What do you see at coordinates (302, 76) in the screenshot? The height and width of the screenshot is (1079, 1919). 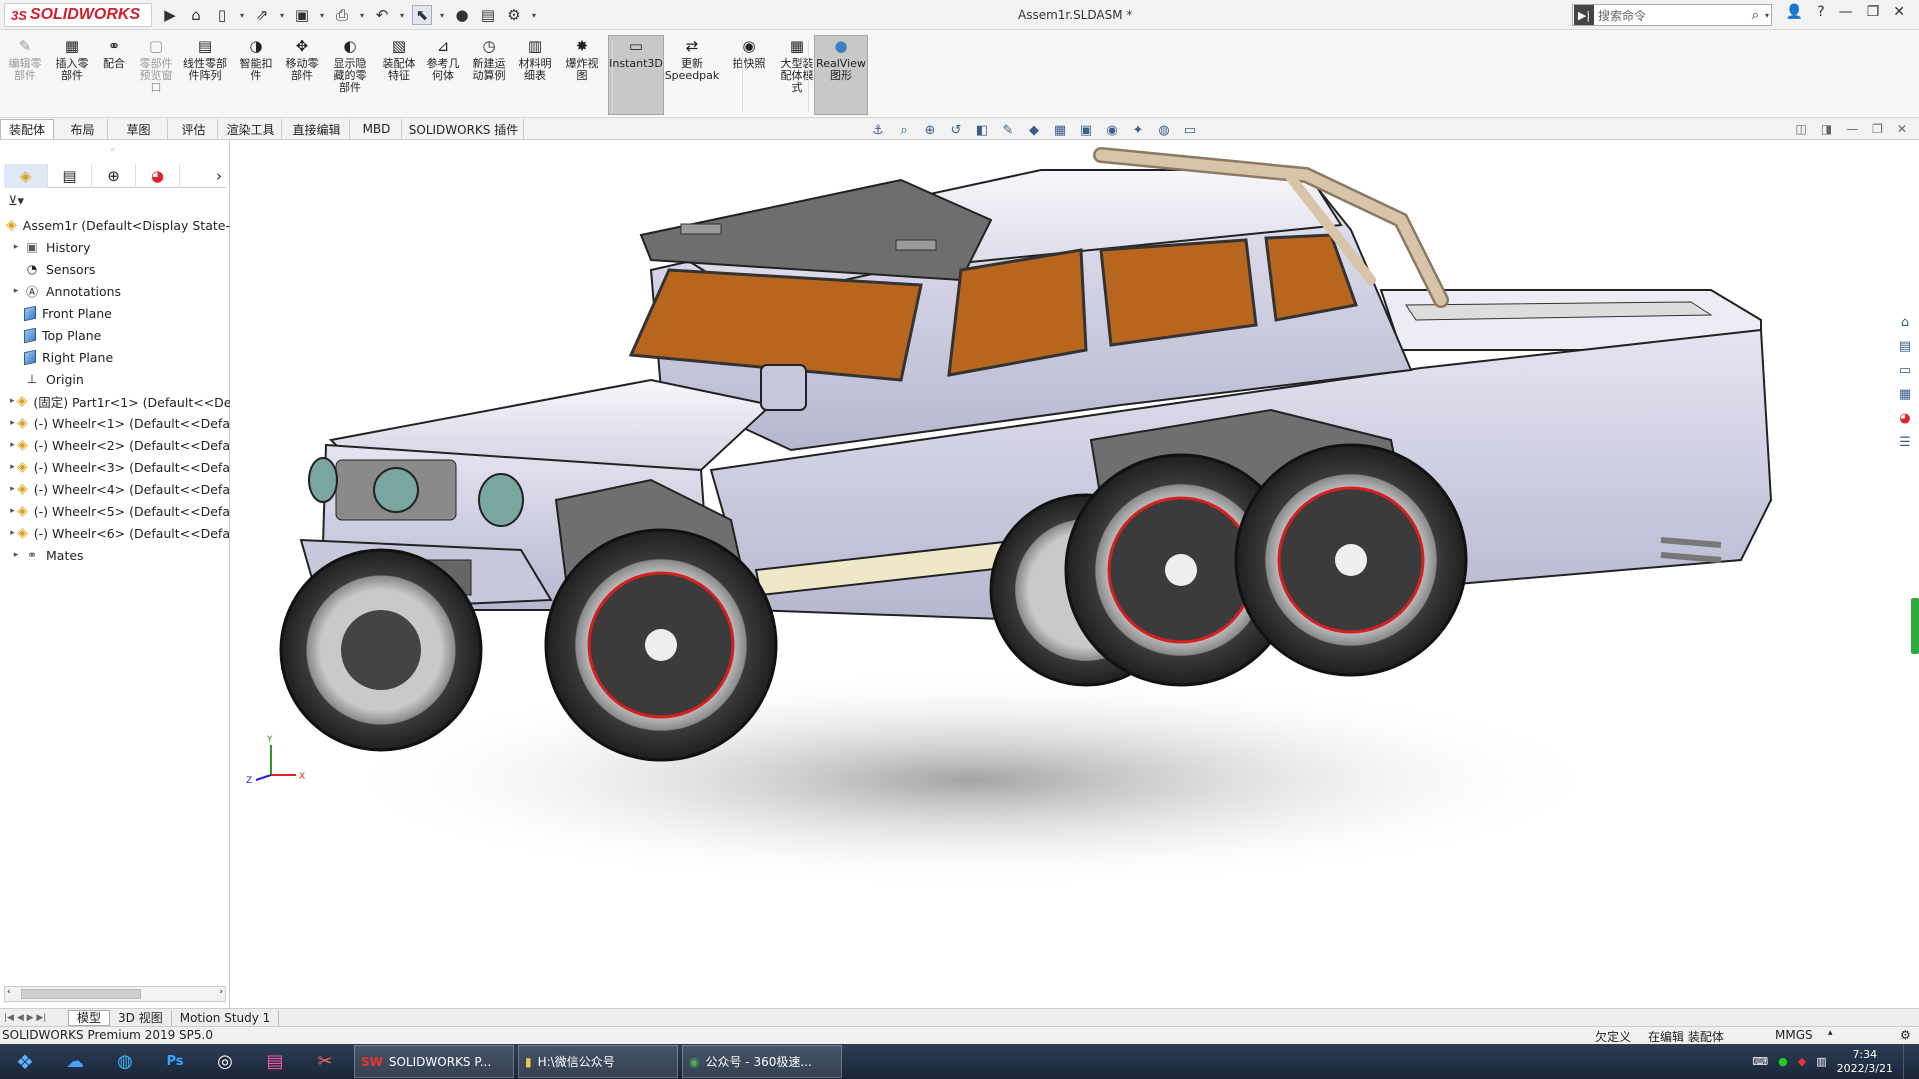 I see `ribbon-button-move-component: ✥ 移动零 部件` at bounding box center [302, 76].